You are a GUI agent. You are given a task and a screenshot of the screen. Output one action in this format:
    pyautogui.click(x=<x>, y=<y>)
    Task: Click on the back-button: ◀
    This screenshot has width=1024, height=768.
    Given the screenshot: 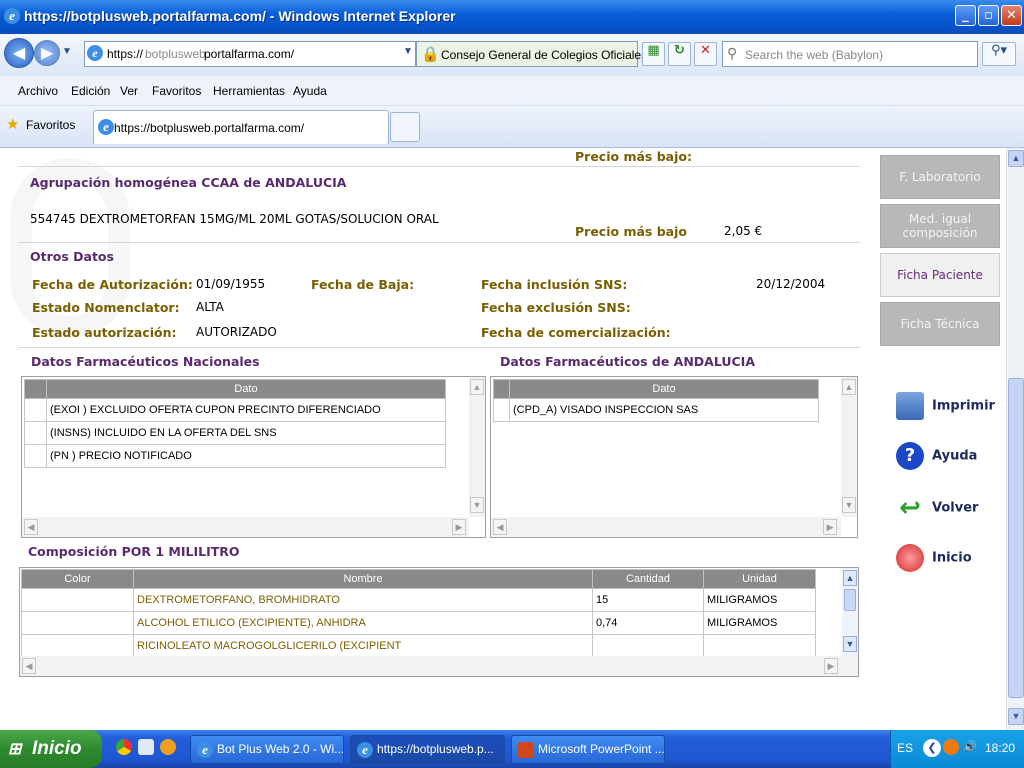 What is the action you would take?
    pyautogui.click(x=19, y=53)
    